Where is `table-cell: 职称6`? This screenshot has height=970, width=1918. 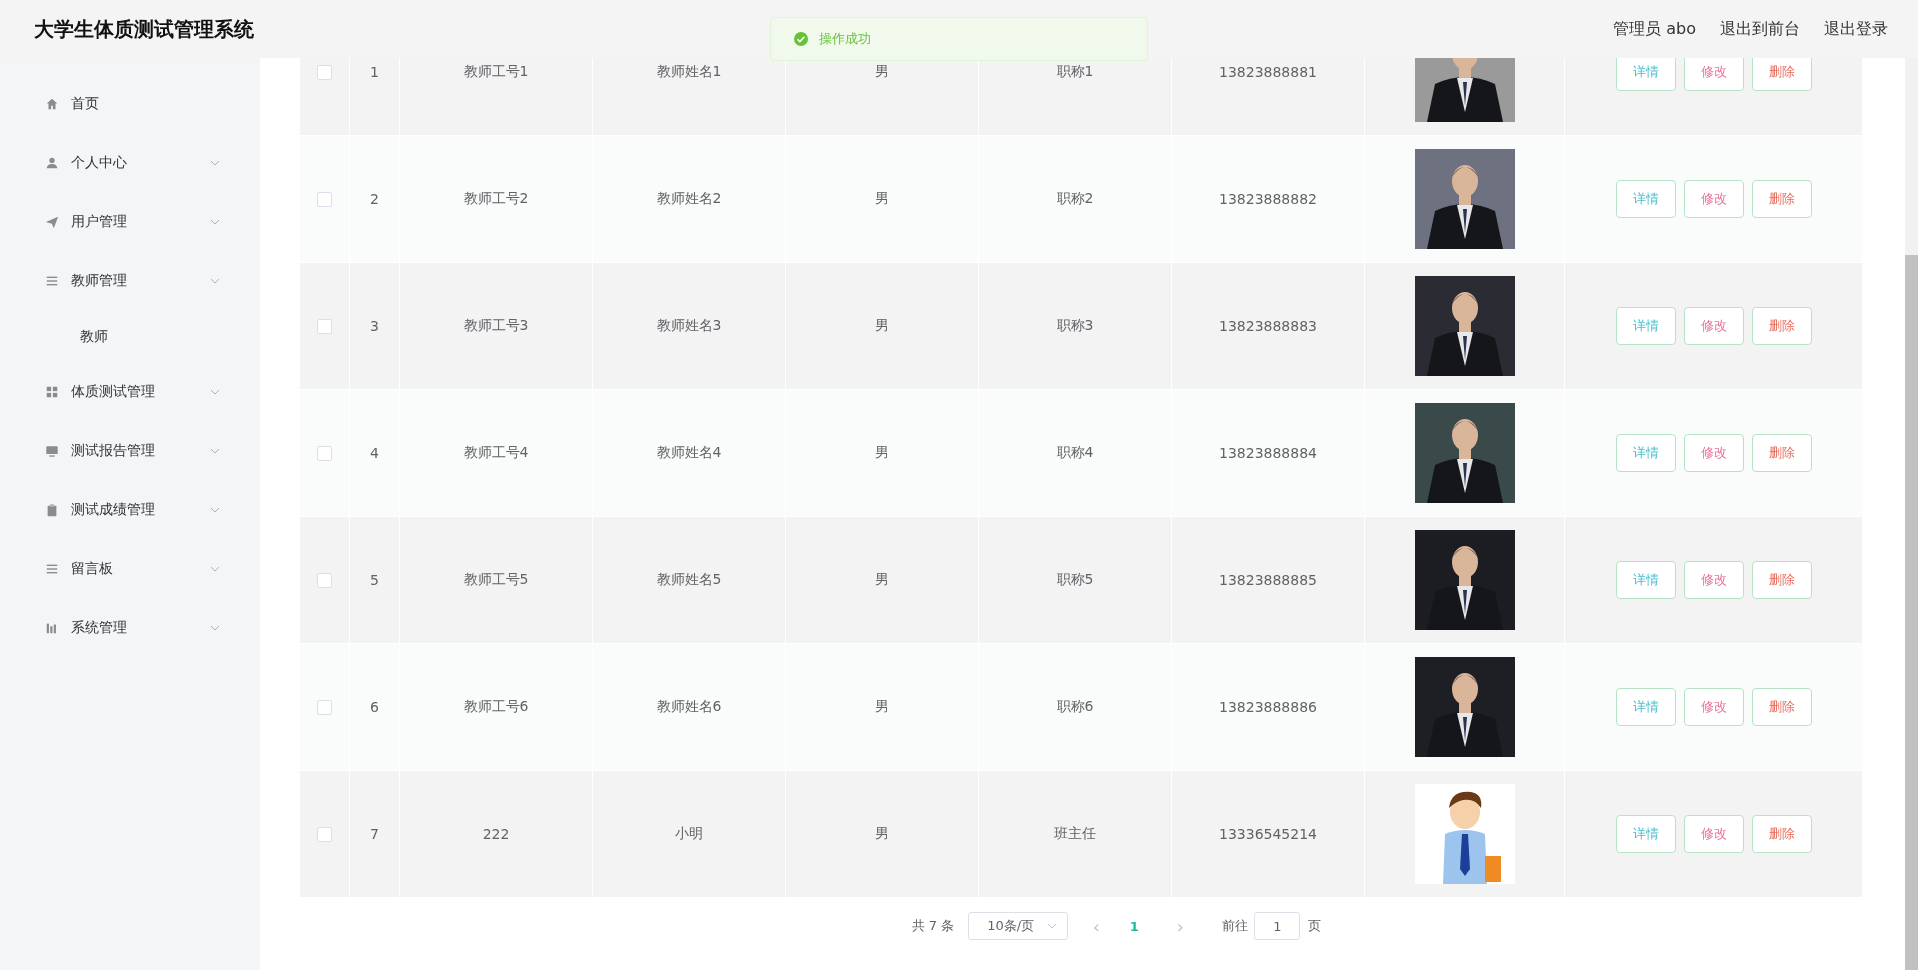
table-cell: 职称6 is located at coordinates (1075, 707).